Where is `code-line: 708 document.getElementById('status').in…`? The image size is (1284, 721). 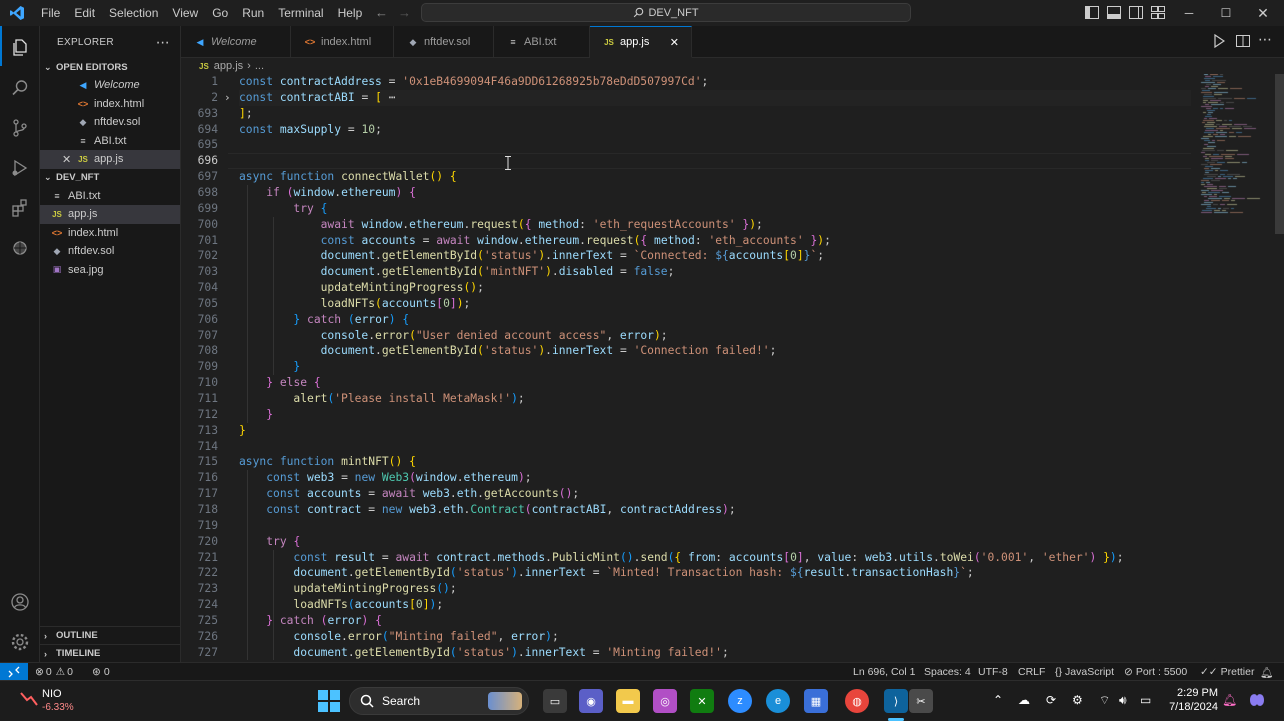 code-line: 708 document.getElementById('status').in… is located at coordinates (686, 351).